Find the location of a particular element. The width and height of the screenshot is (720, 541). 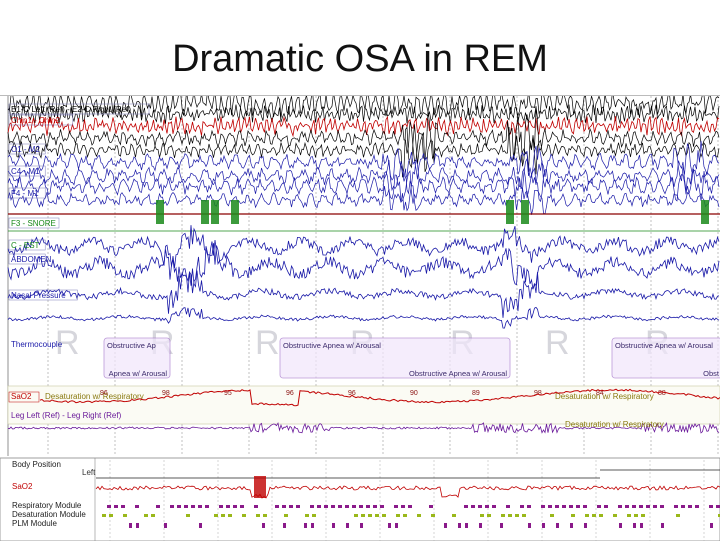

channel-label: F3 - SNORE is located at coordinates (34, 223).